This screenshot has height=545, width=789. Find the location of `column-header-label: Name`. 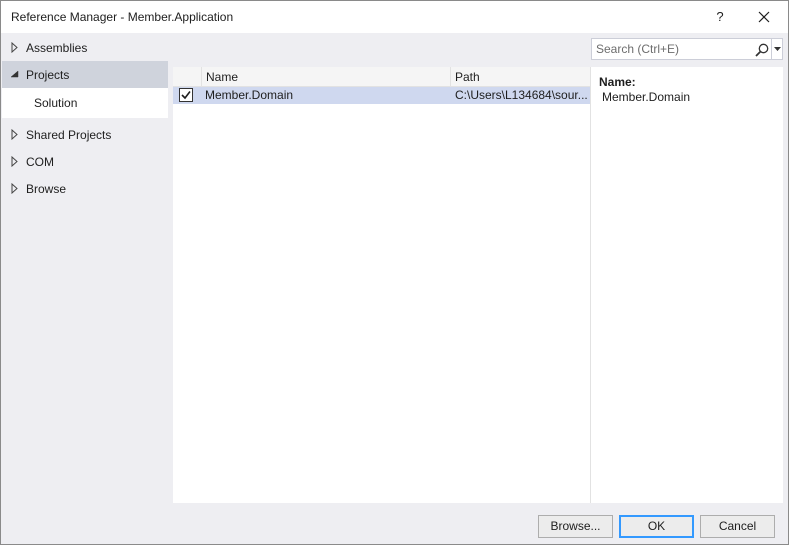

column-header-label: Name is located at coordinates (222, 77).